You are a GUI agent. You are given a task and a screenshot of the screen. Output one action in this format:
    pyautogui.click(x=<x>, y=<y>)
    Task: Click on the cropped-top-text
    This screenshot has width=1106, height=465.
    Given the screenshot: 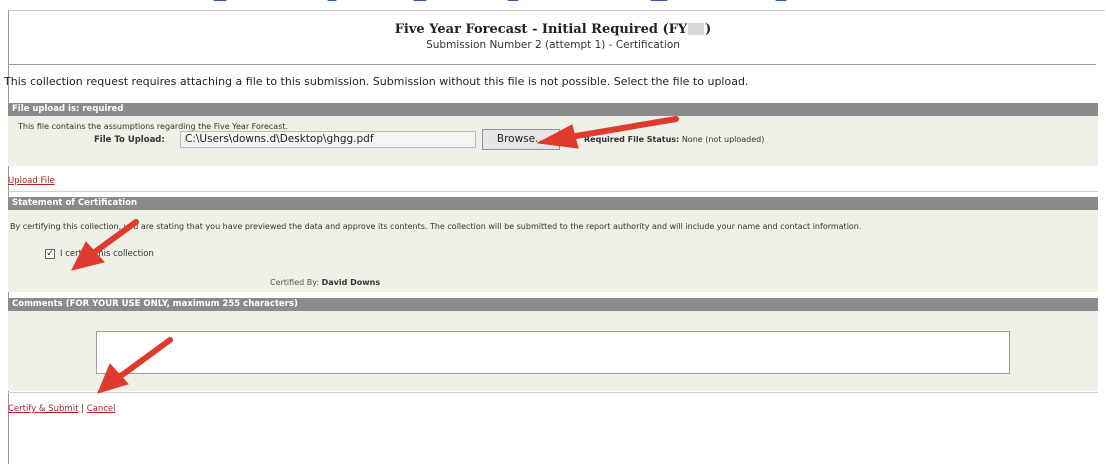 What is the action you would take?
    pyautogui.click(x=553, y=5)
    